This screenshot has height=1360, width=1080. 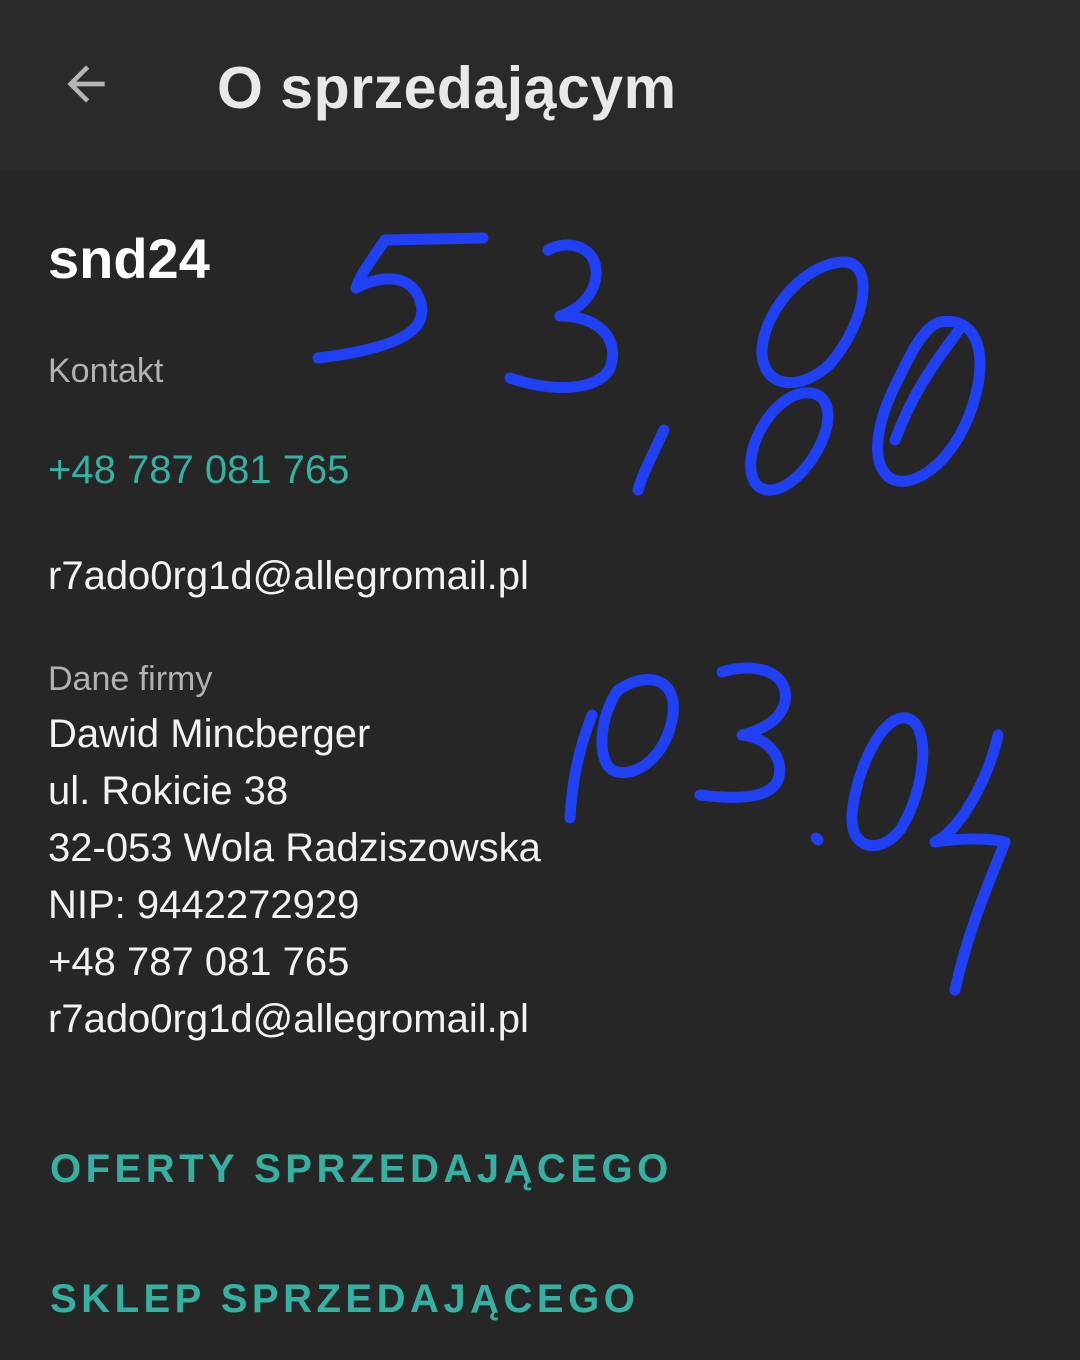 I want to click on company-section-label: Dane firmy, so click(x=130, y=679).